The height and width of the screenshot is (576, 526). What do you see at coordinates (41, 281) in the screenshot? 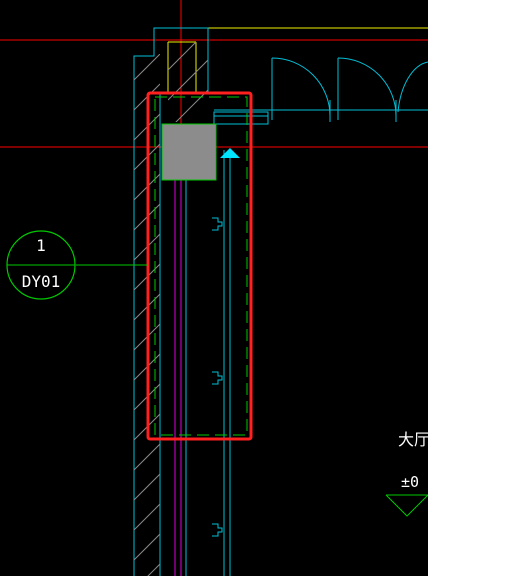
I see `elevator-tag-code: DY01` at bounding box center [41, 281].